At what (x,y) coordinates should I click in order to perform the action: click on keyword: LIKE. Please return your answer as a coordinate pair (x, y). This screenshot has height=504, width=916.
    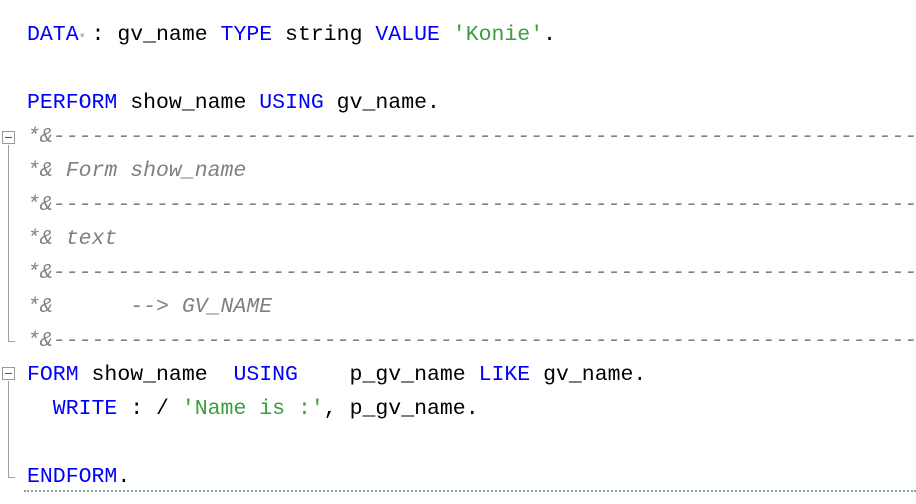
    Looking at the image, I should click on (504, 375).